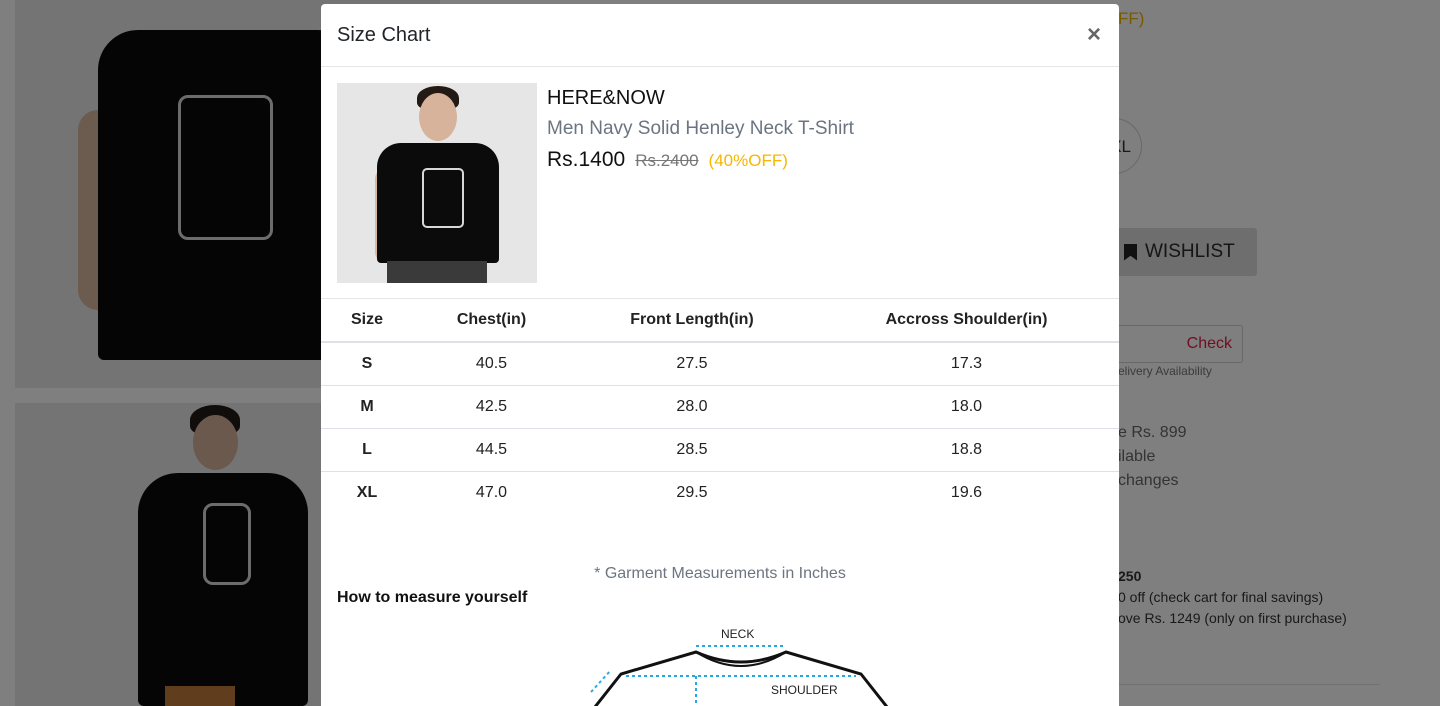 Image resolution: width=1440 pixels, height=706 pixels. I want to click on table-row: M 42.5 28.0 18.0, so click(720, 407).